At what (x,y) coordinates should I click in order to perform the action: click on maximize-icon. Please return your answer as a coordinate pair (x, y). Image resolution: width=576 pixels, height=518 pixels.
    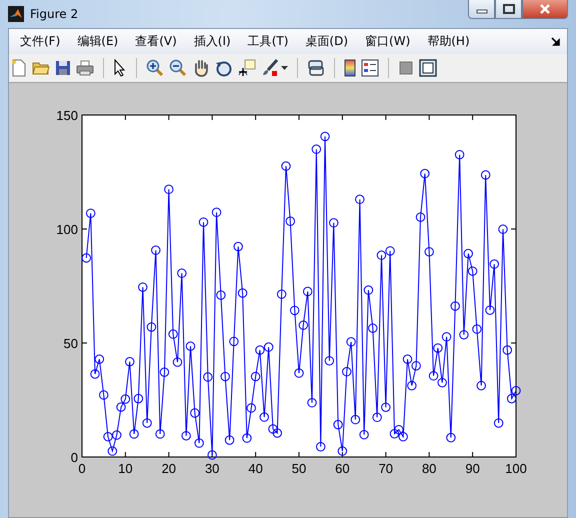
    Looking at the image, I should click on (508, 9).